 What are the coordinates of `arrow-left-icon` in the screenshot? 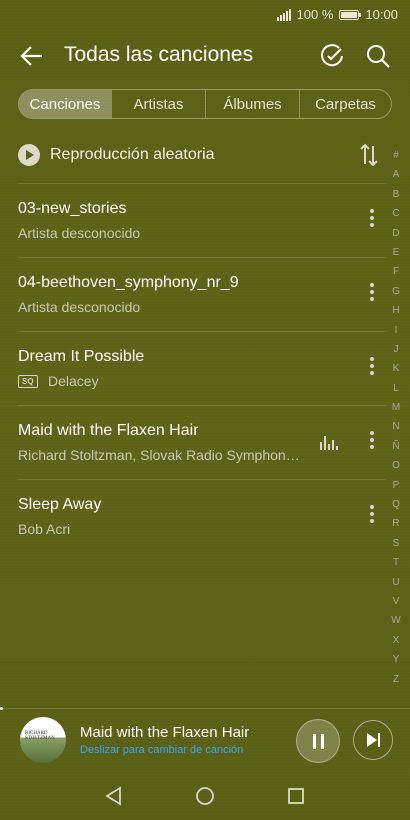 It's located at (31, 56).